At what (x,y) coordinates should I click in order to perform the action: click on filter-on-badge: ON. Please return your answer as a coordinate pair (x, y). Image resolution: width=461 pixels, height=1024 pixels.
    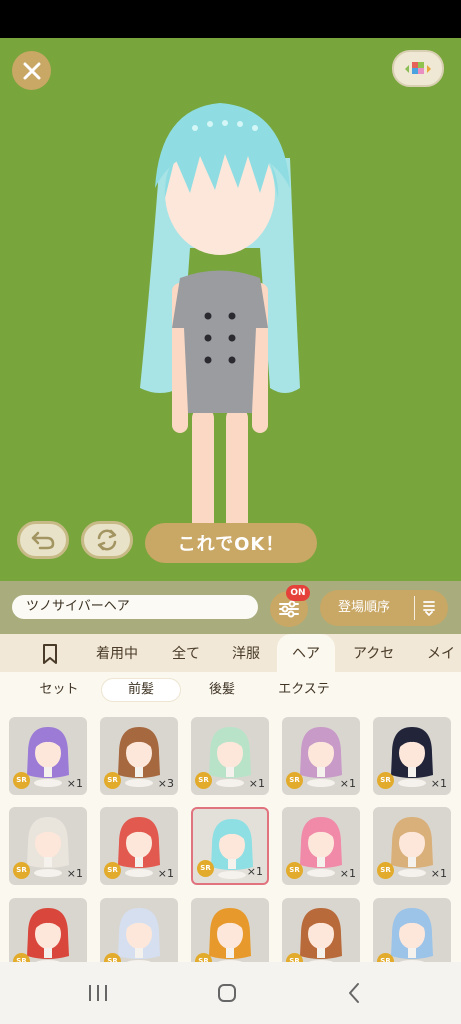
    Looking at the image, I should click on (298, 593).